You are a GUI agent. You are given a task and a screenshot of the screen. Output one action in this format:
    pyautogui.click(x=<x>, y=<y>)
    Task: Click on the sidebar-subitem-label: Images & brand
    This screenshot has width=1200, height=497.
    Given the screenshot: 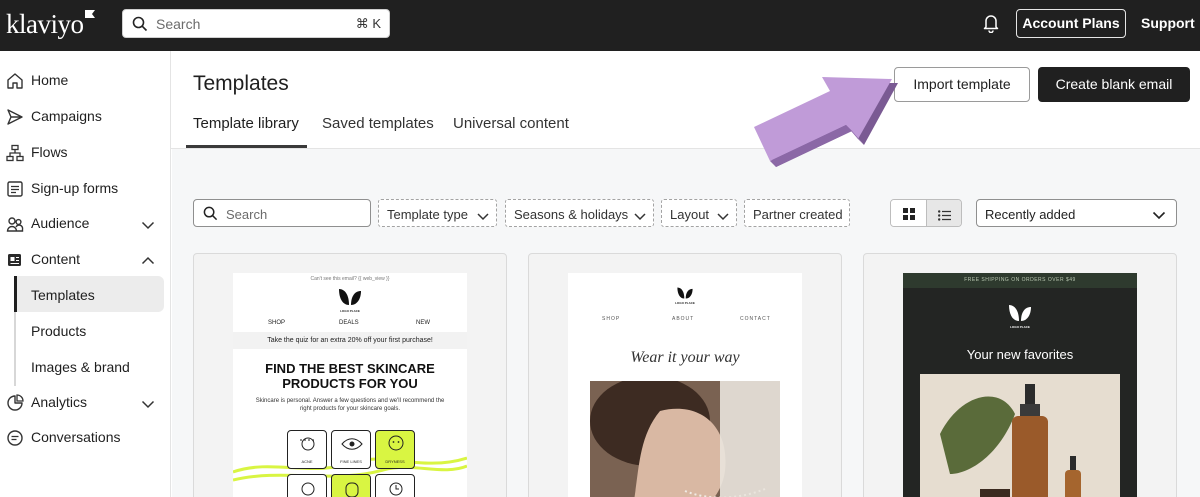 What is the action you would take?
    pyautogui.click(x=80, y=367)
    